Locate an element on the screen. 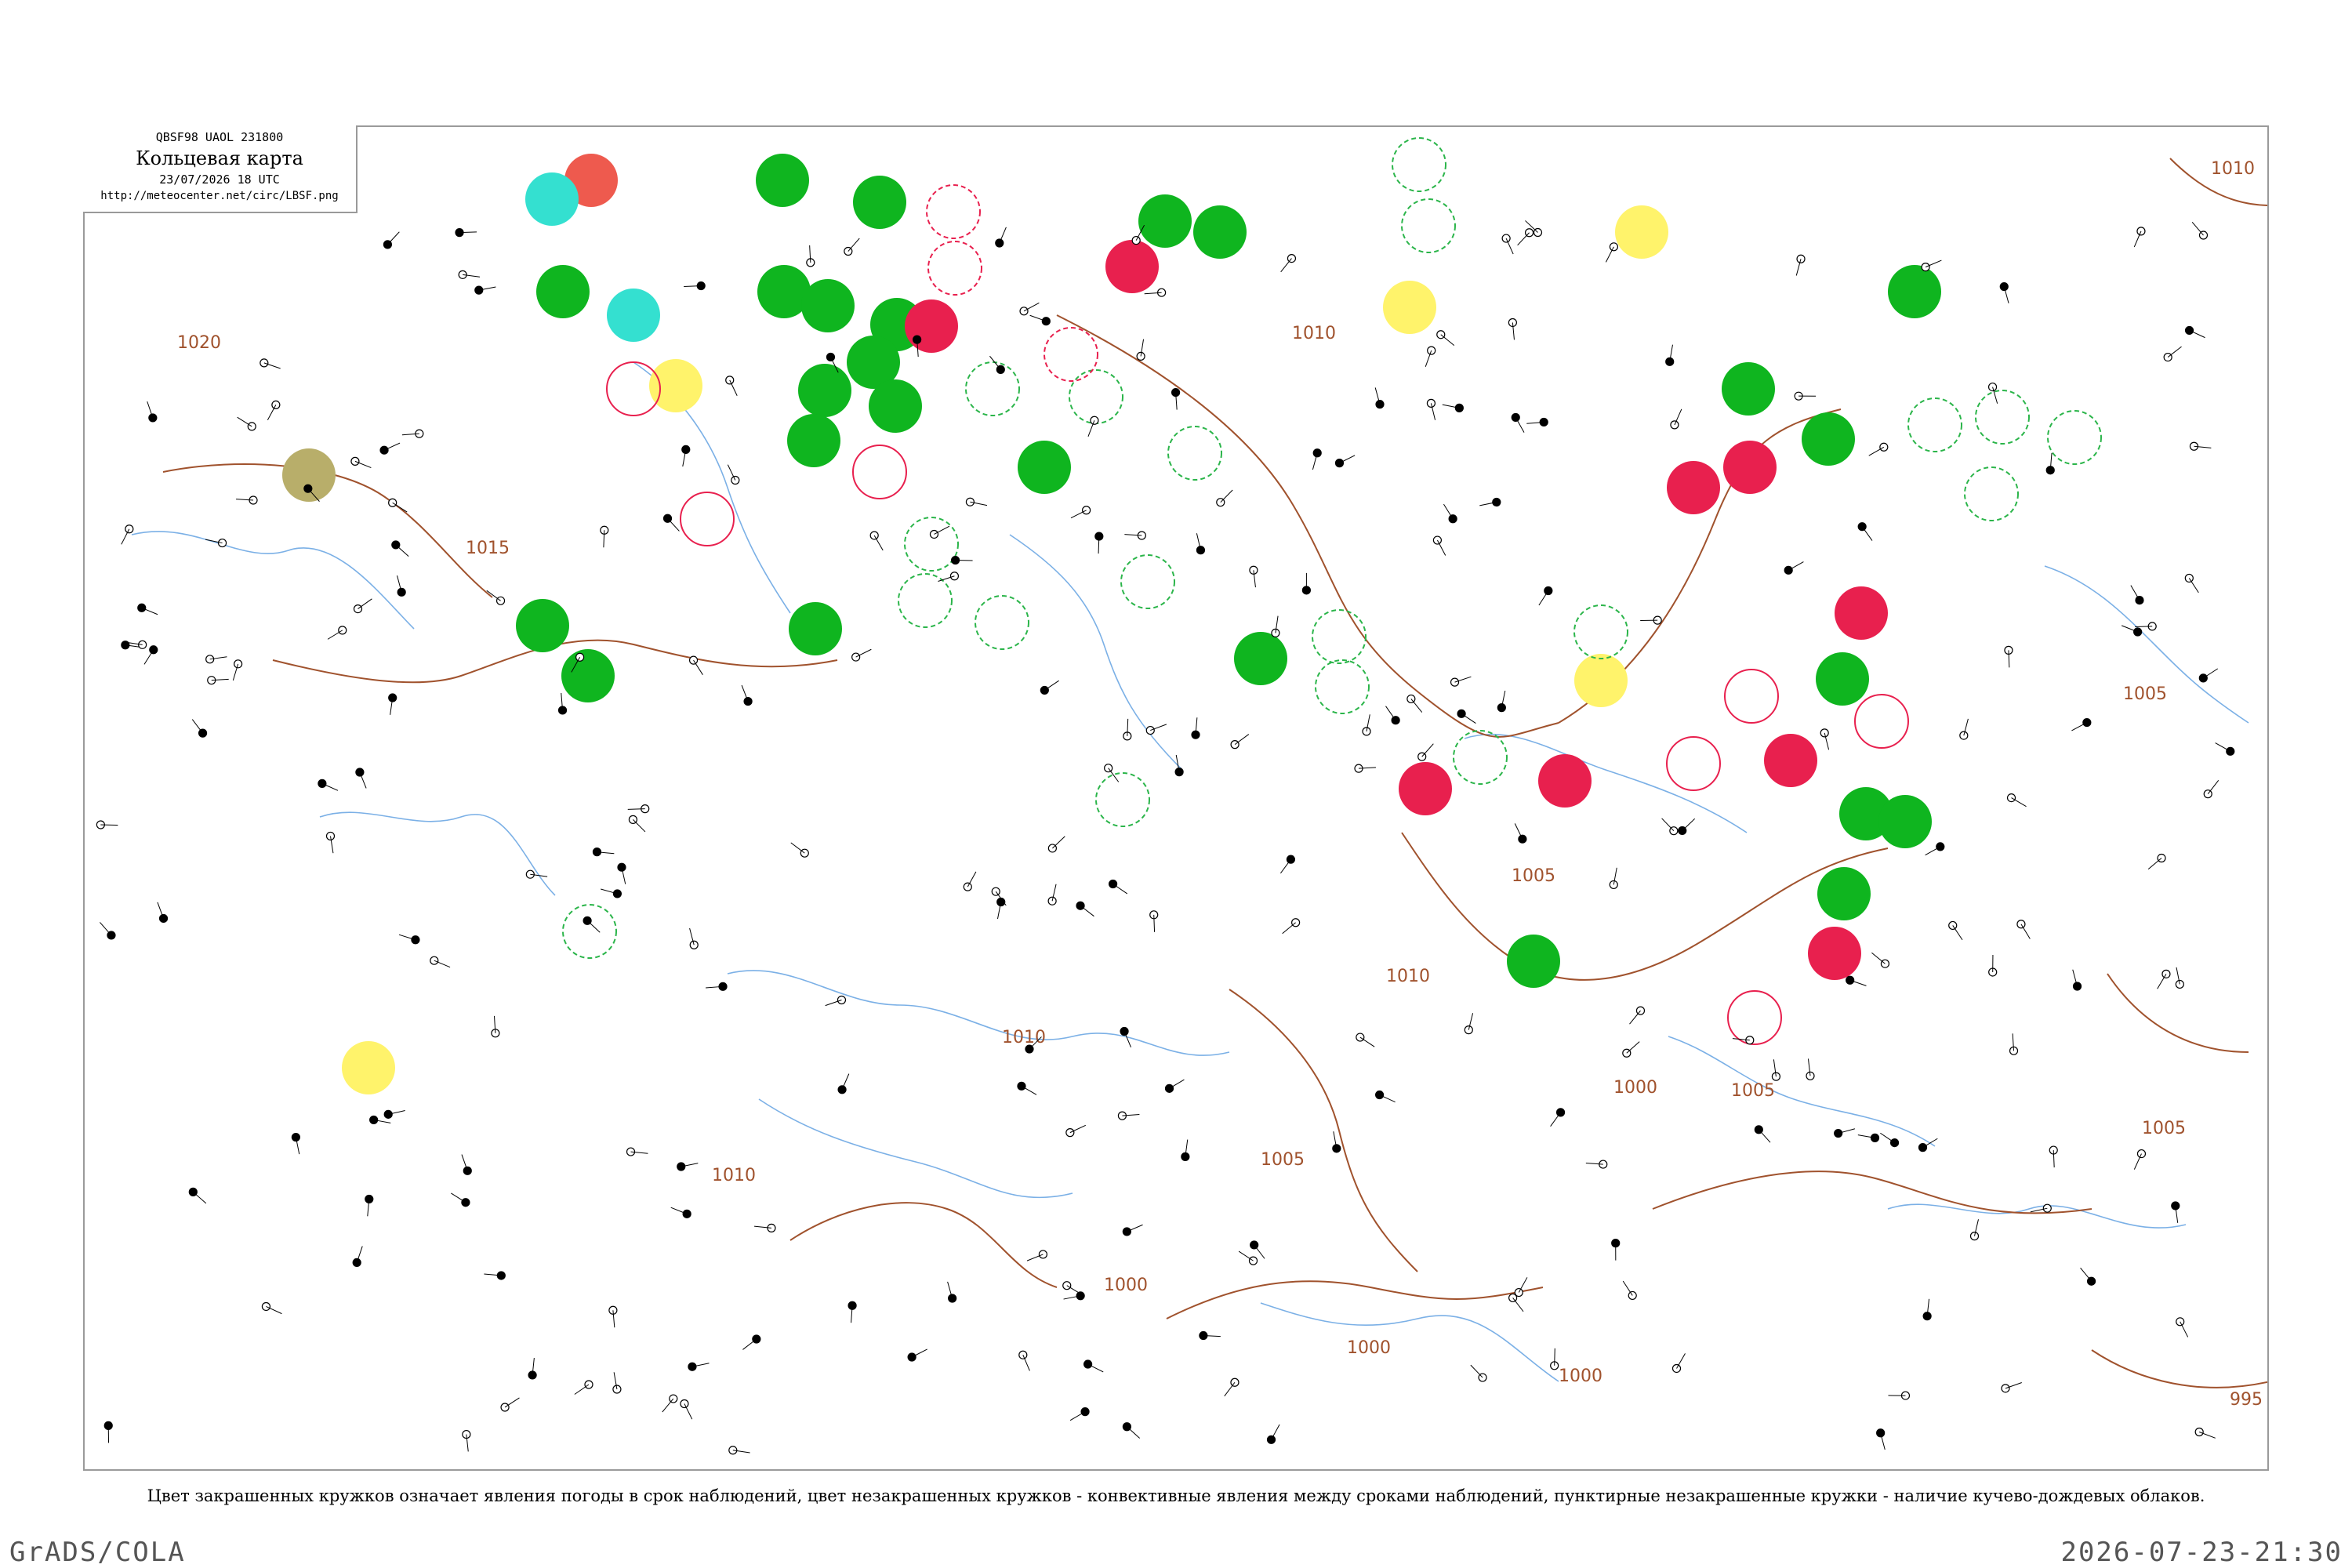 This screenshot has width=2352, height=1568. isobar-label: 1020 is located at coordinates (199, 343).